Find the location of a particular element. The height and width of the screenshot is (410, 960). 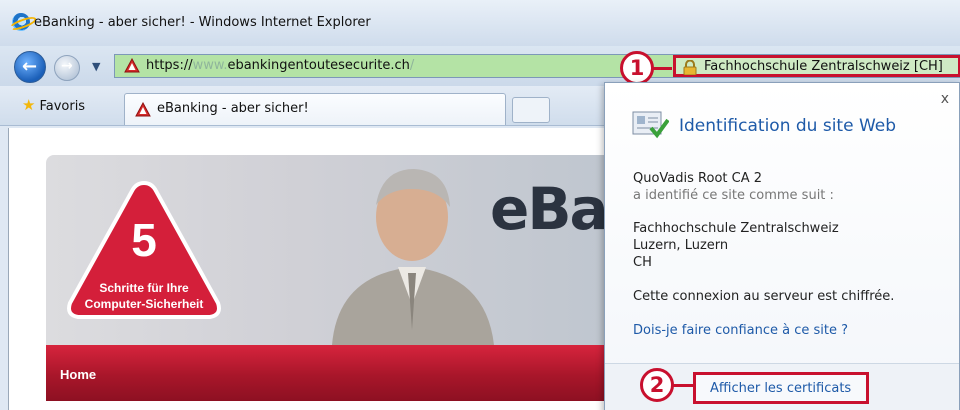

ebanking-logo: eBa is located at coordinates (549, 209).